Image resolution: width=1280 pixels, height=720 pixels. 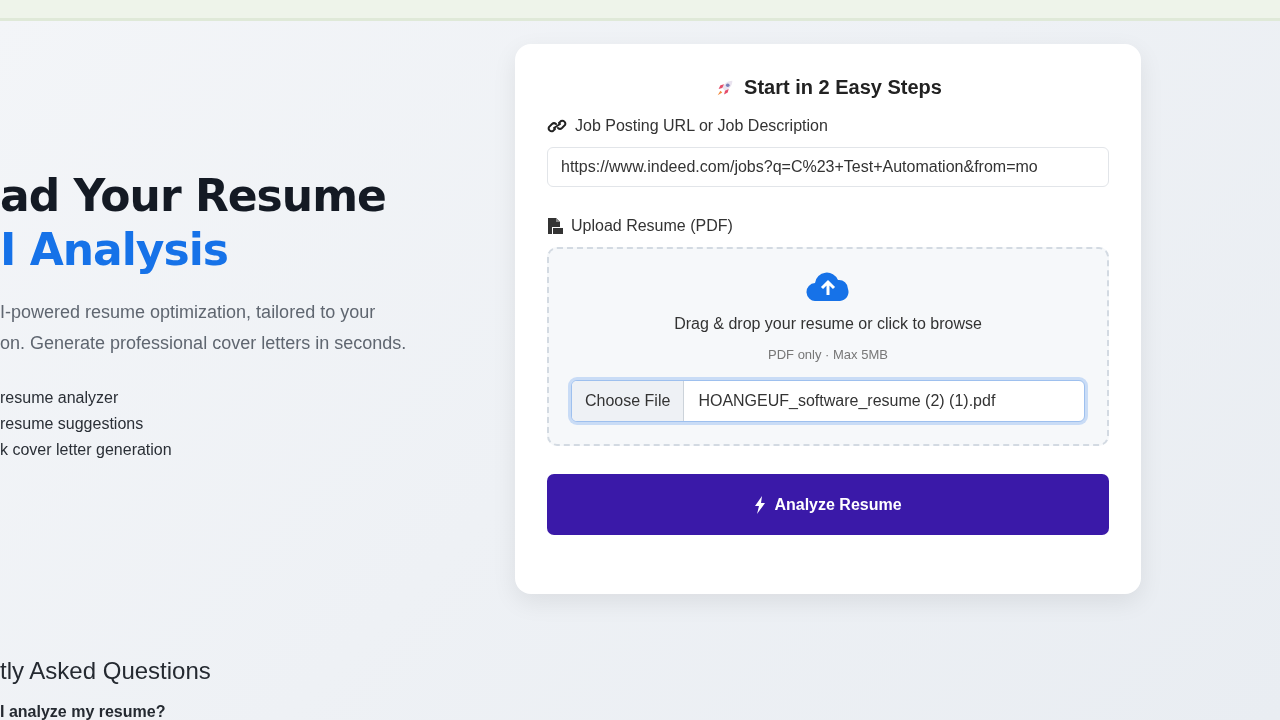 I want to click on link-icon, so click(x=557, y=126).